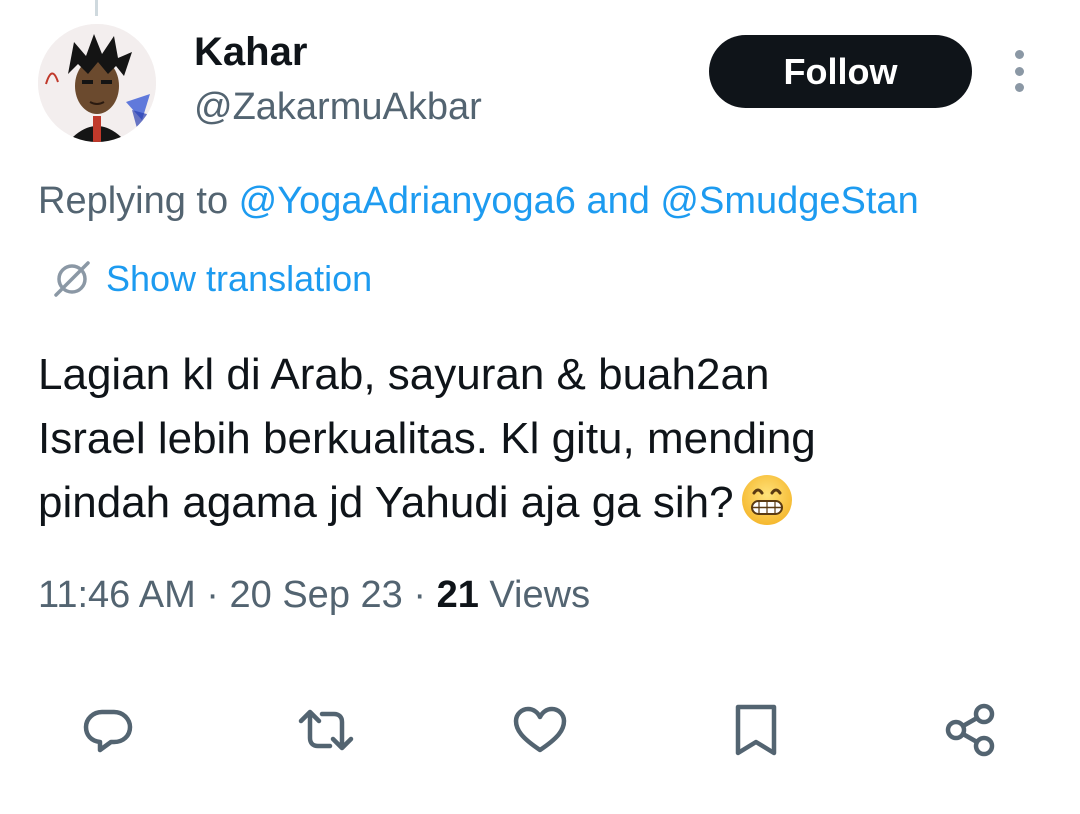  I want to click on share-icon, so click(970, 730).